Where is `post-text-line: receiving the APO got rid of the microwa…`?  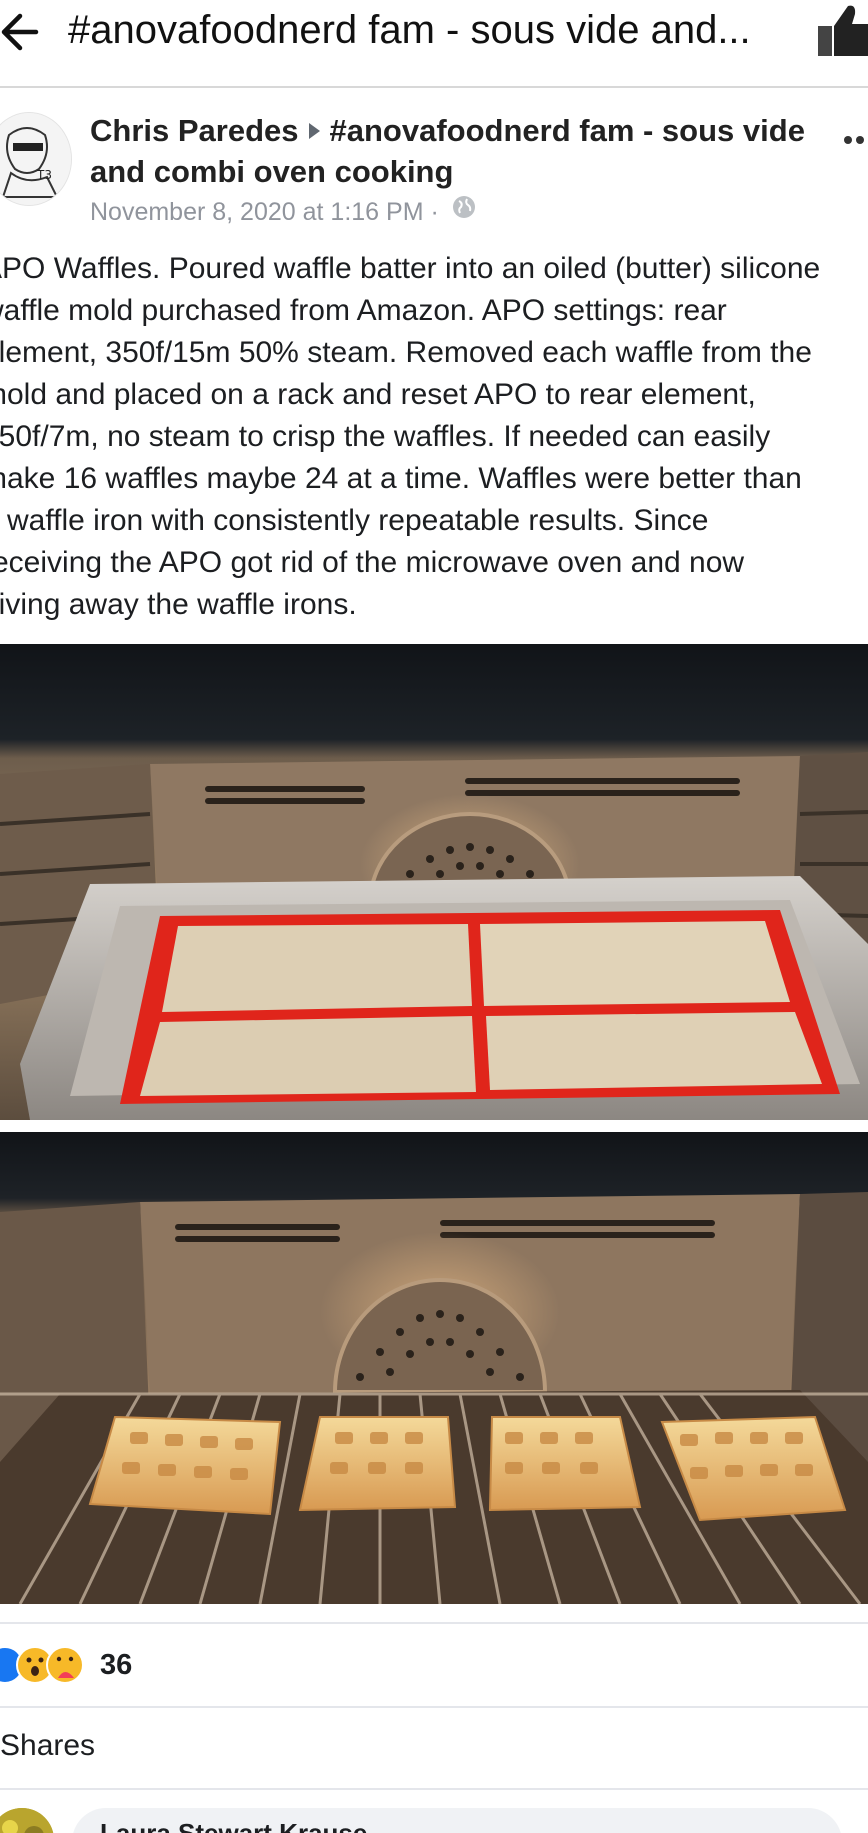 post-text-line: receiving the APO got rid of the microwa… is located at coordinates (372, 562).